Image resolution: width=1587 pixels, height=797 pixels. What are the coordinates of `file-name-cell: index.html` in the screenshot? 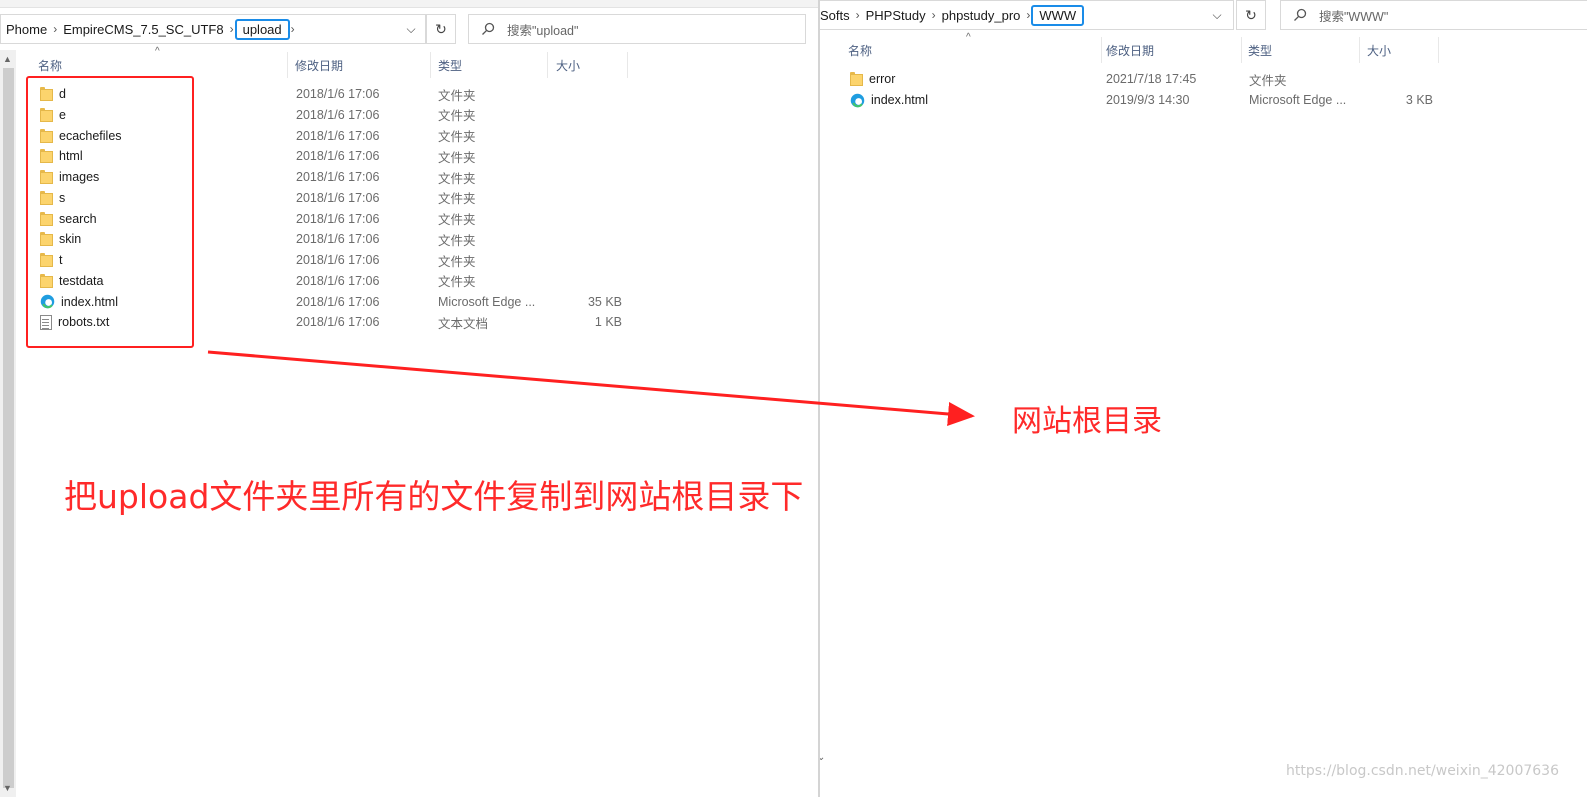 It's located at (889, 100).